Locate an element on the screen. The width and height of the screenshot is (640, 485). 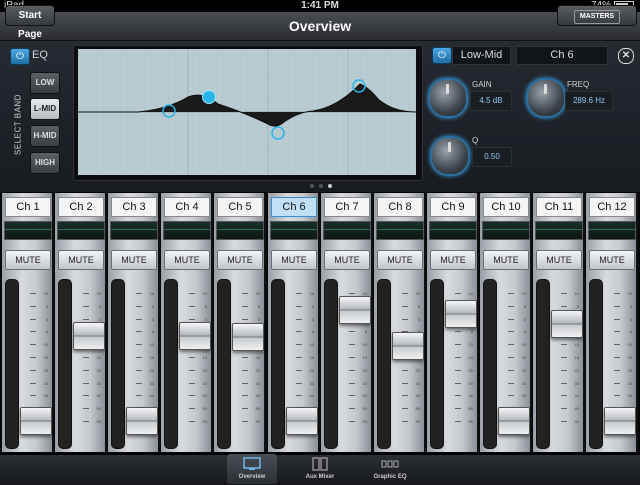
band-button-high: HIGH is located at coordinates (45, 163).